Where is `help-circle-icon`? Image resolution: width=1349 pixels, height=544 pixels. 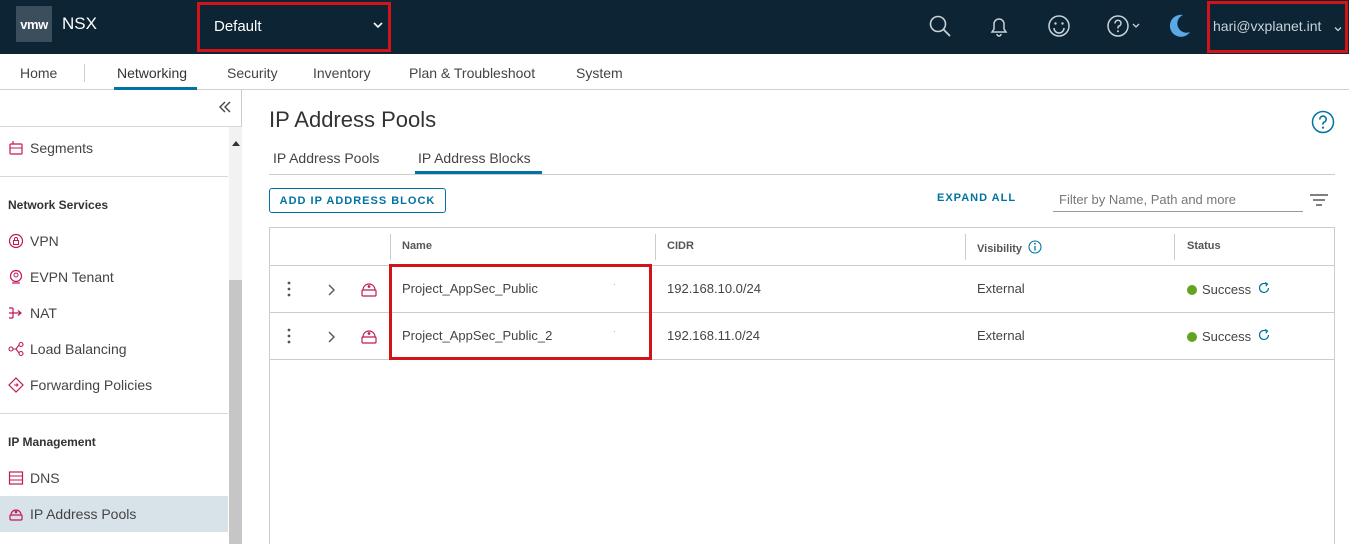
help-circle-icon is located at coordinates (1323, 124).